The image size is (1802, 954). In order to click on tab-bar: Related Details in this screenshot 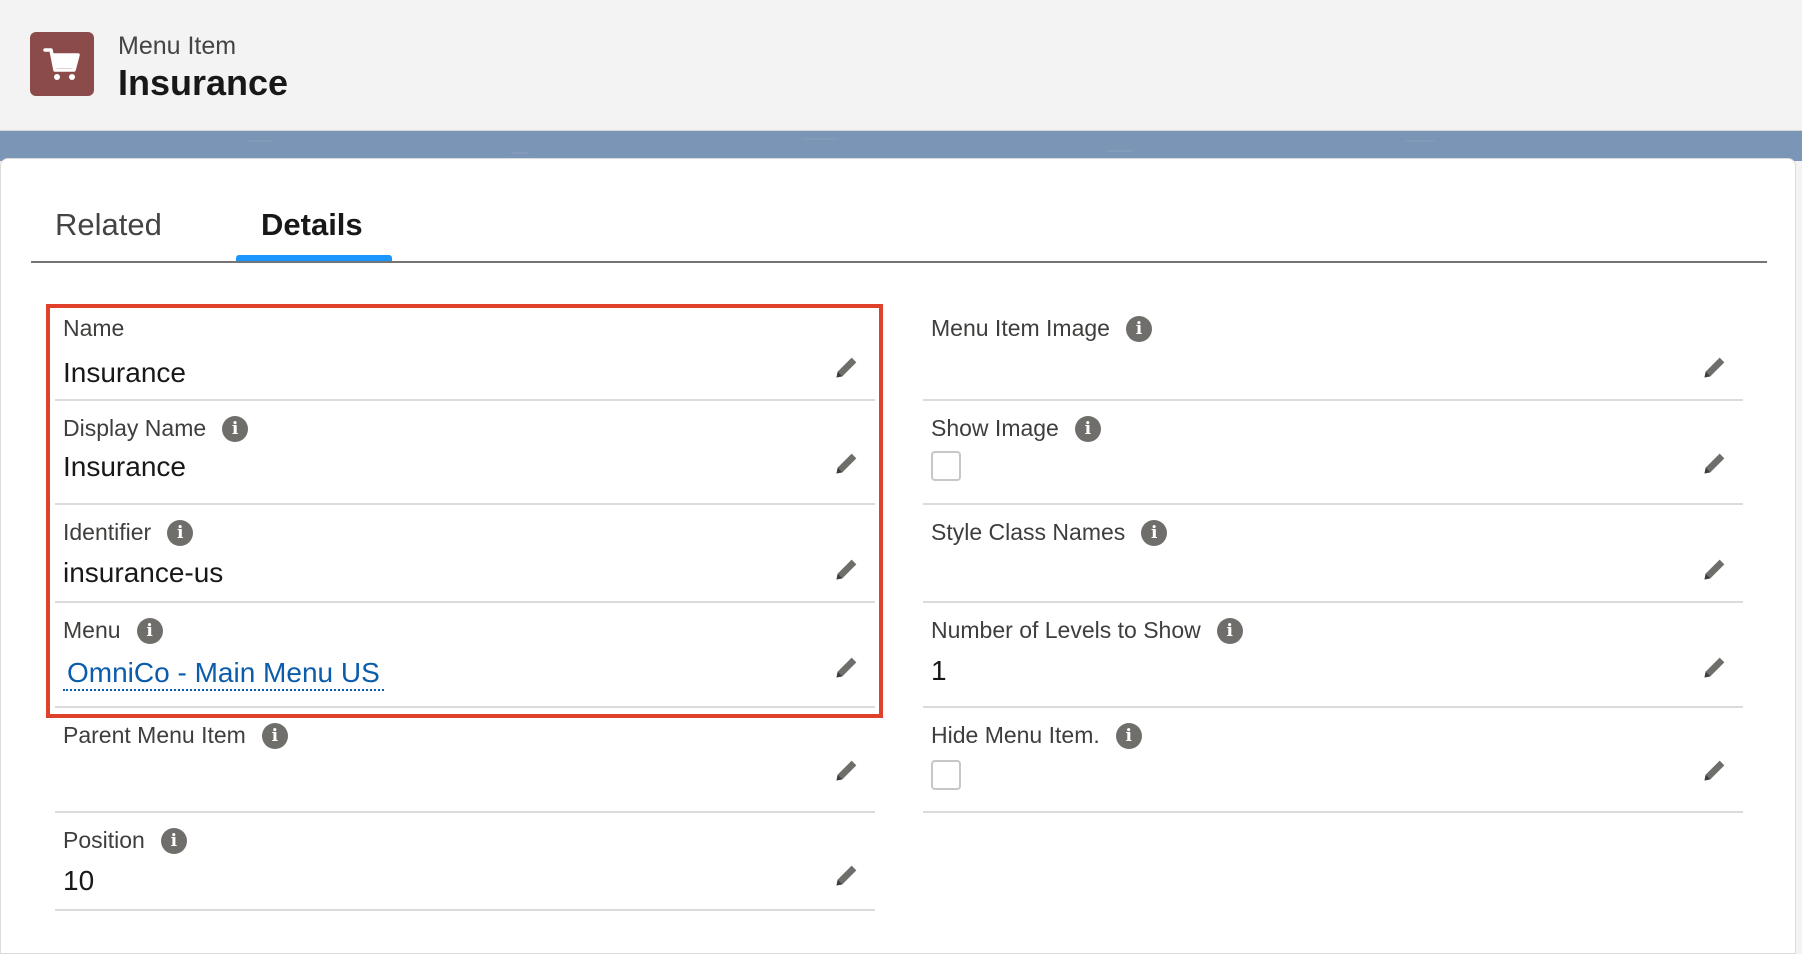, I will do `click(899, 211)`.